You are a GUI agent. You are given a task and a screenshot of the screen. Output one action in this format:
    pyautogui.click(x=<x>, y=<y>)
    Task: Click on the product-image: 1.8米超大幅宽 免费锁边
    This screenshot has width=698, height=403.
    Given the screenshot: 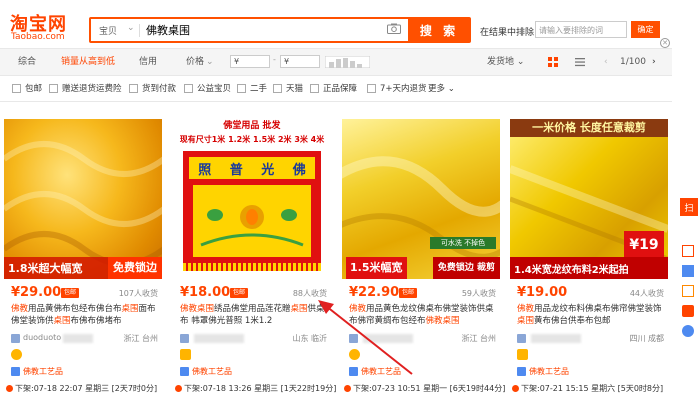 What is the action you would take?
    pyautogui.click(x=83, y=199)
    